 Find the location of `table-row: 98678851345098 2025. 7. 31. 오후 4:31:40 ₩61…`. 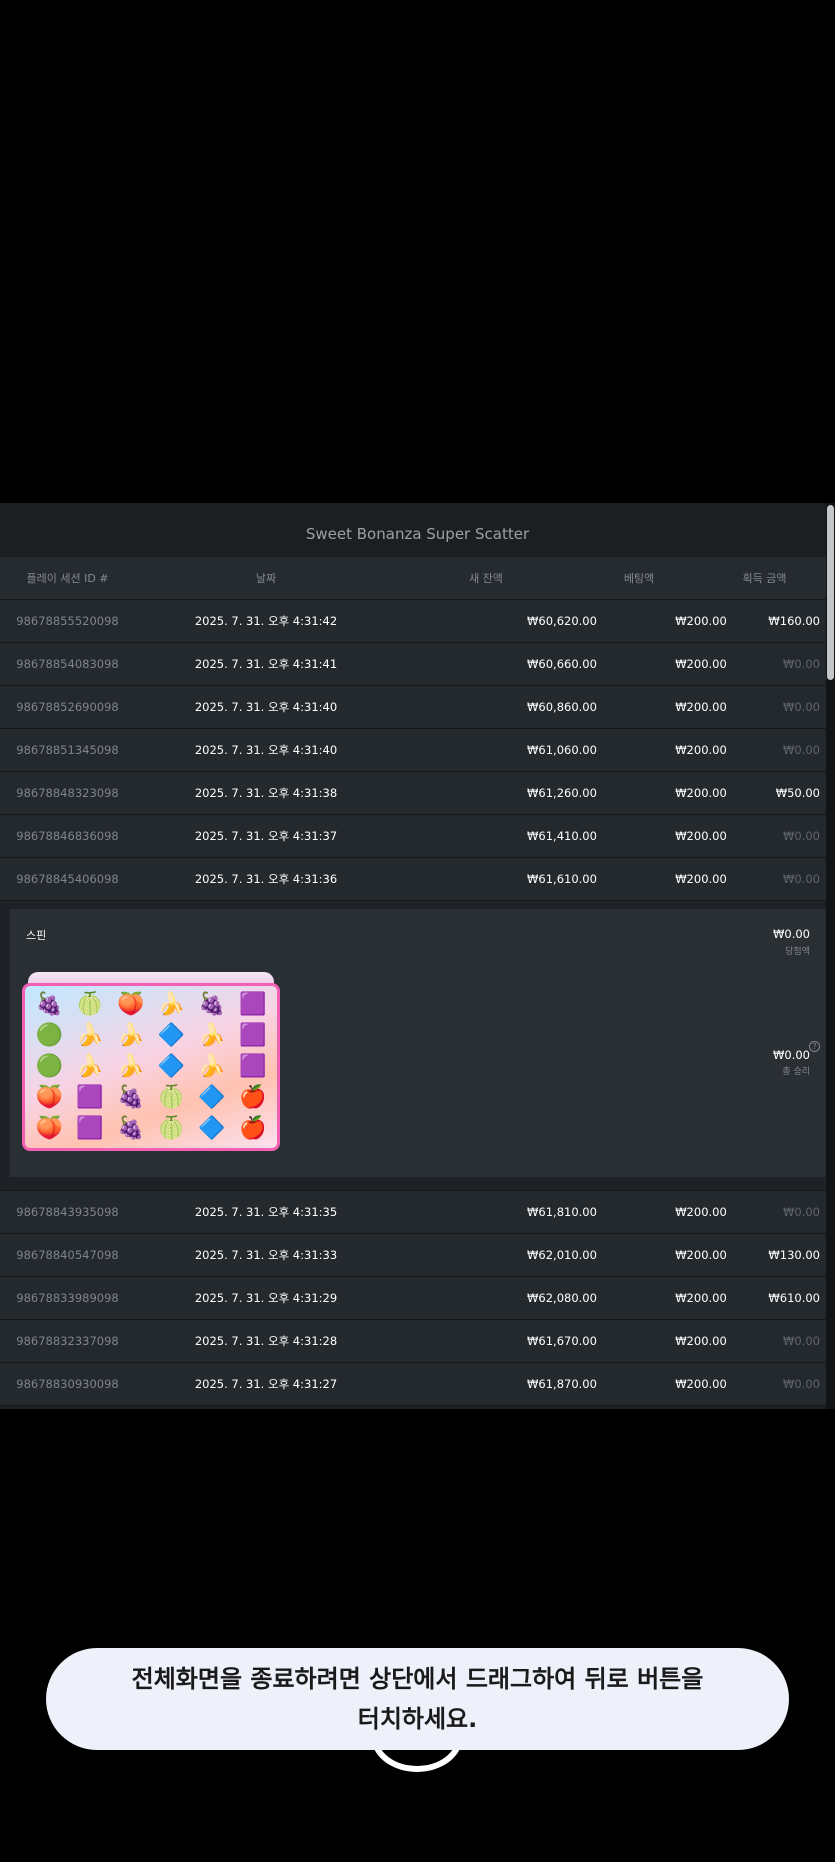

table-row: 98678851345098 2025. 7. 31. 오후 4:31:40 ₩61… is located at coordinates (413, 750).